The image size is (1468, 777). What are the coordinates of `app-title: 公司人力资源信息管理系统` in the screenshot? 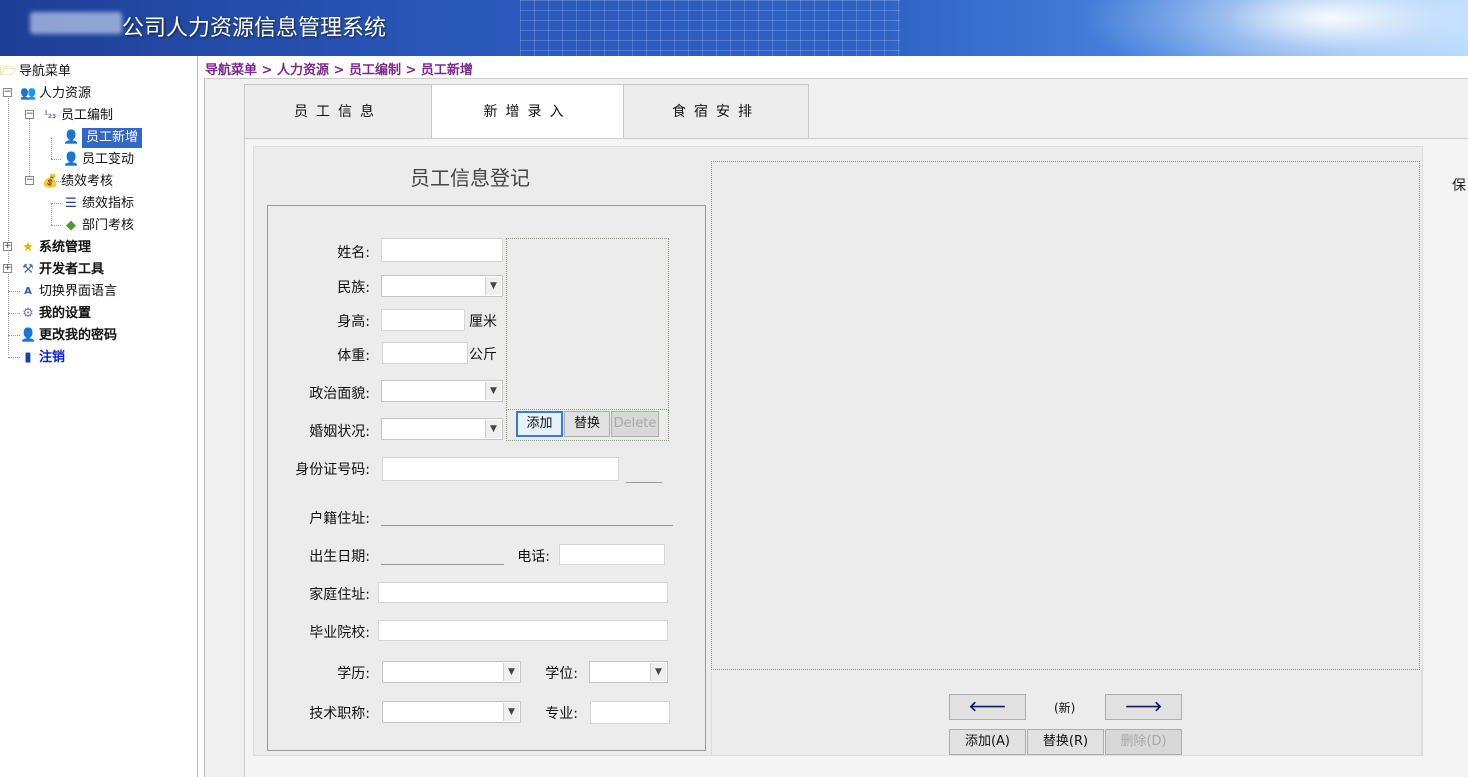 It's located at (254, 28).